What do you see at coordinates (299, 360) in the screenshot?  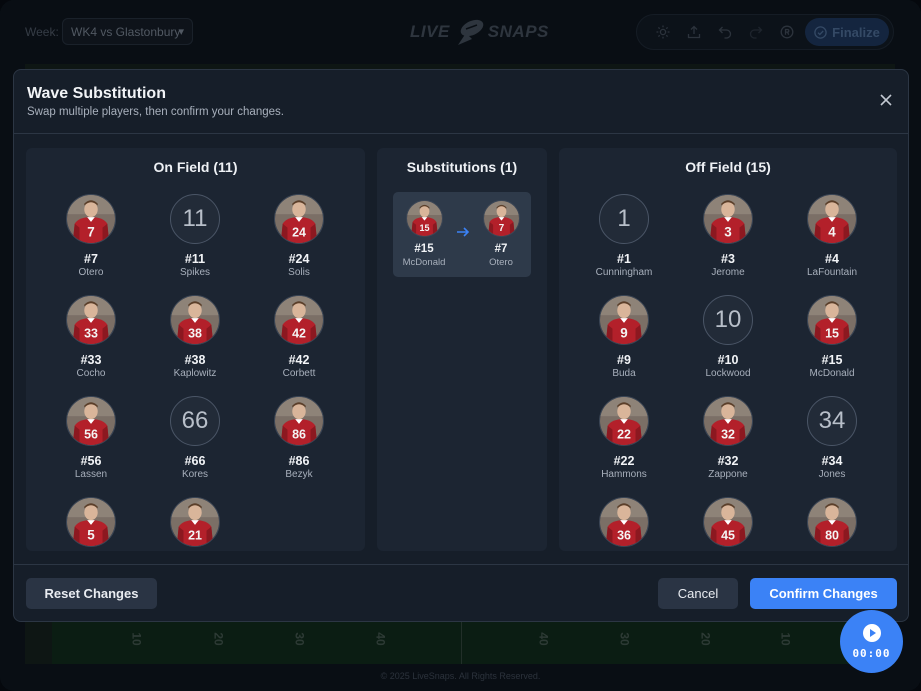 I see `player-number: #42` at bounding box center [299, 360].